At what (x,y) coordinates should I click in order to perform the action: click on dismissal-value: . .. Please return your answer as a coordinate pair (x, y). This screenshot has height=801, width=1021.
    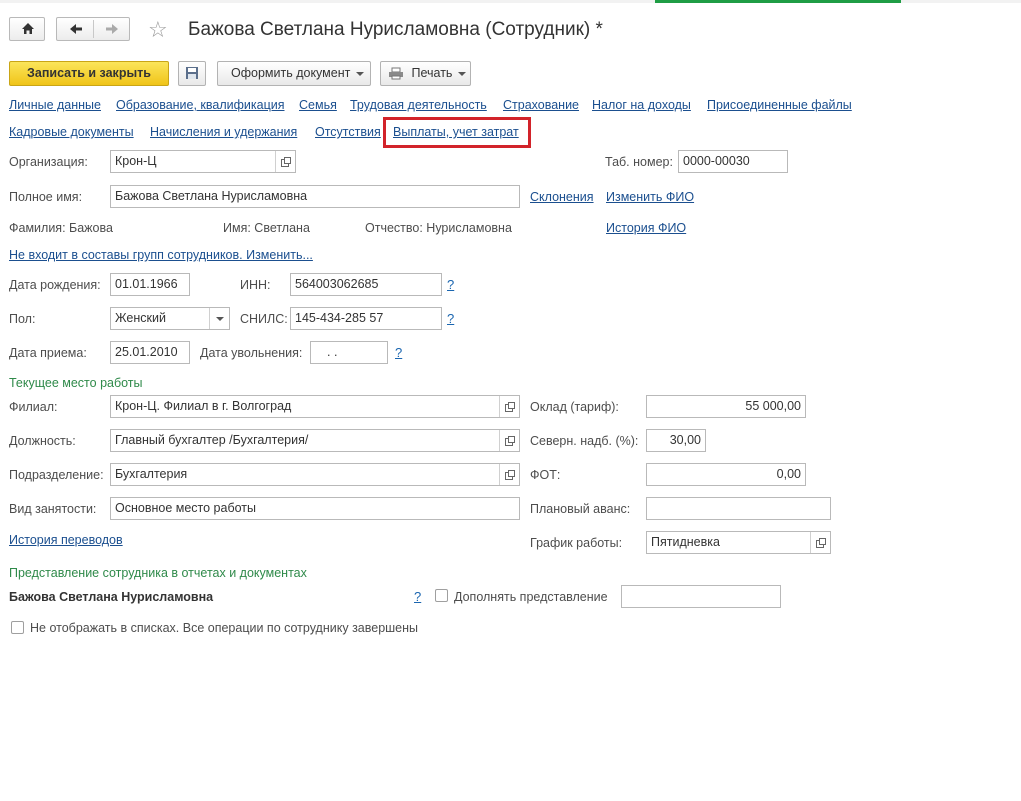
    Looking at the image, I should click on (332, 352).